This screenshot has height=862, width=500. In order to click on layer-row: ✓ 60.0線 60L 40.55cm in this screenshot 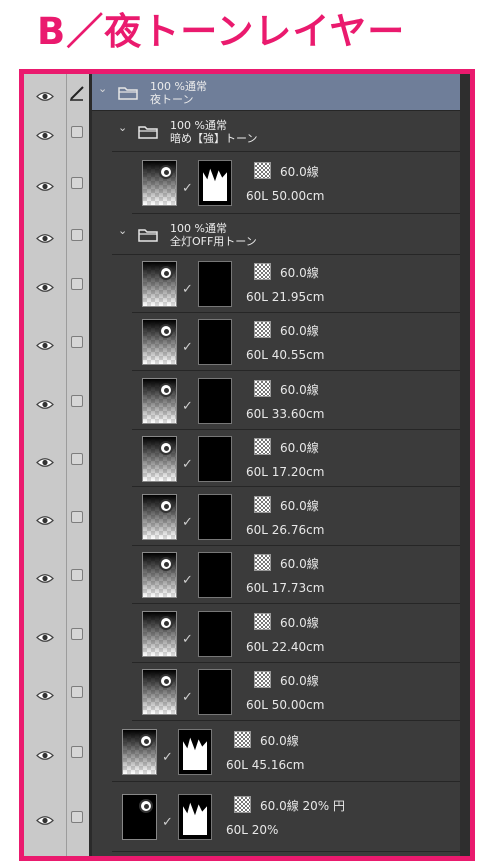, I will do `click(242, 342)`.